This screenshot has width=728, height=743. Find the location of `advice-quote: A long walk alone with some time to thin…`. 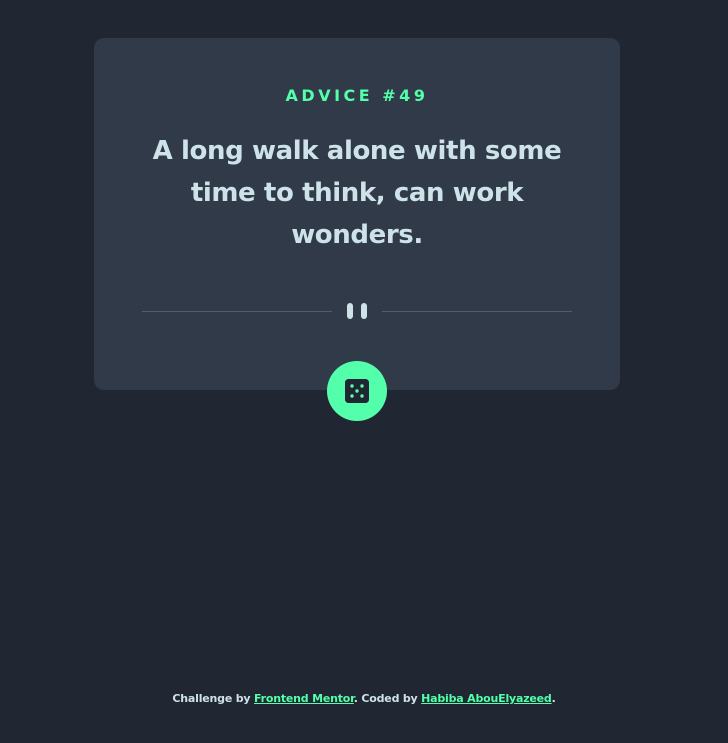

advice-quote: A long walk alone with some time to thin… is located at coordinates (357, 193).